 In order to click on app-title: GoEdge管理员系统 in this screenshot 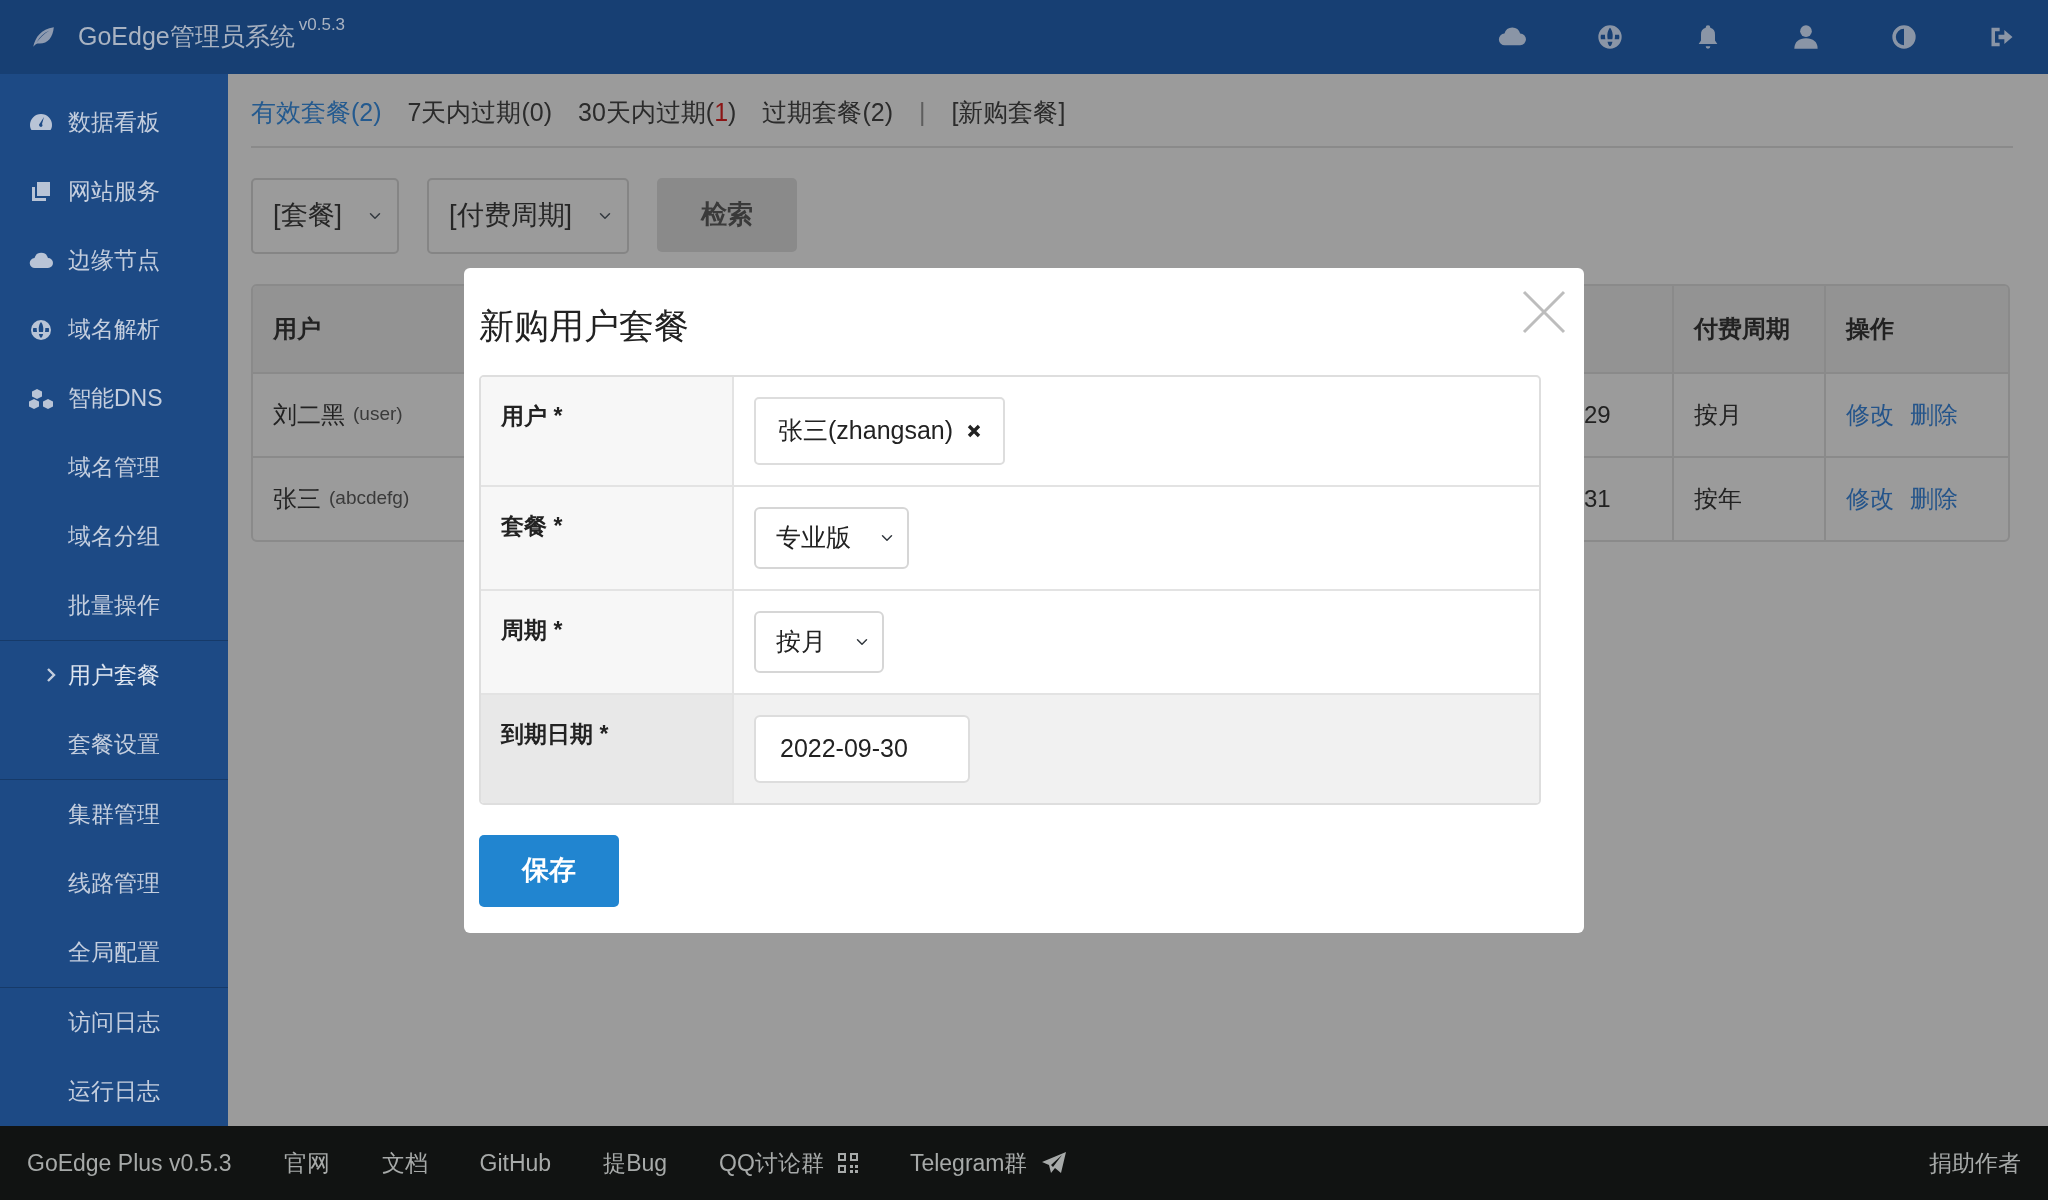, I will do `click(186, 37)`.